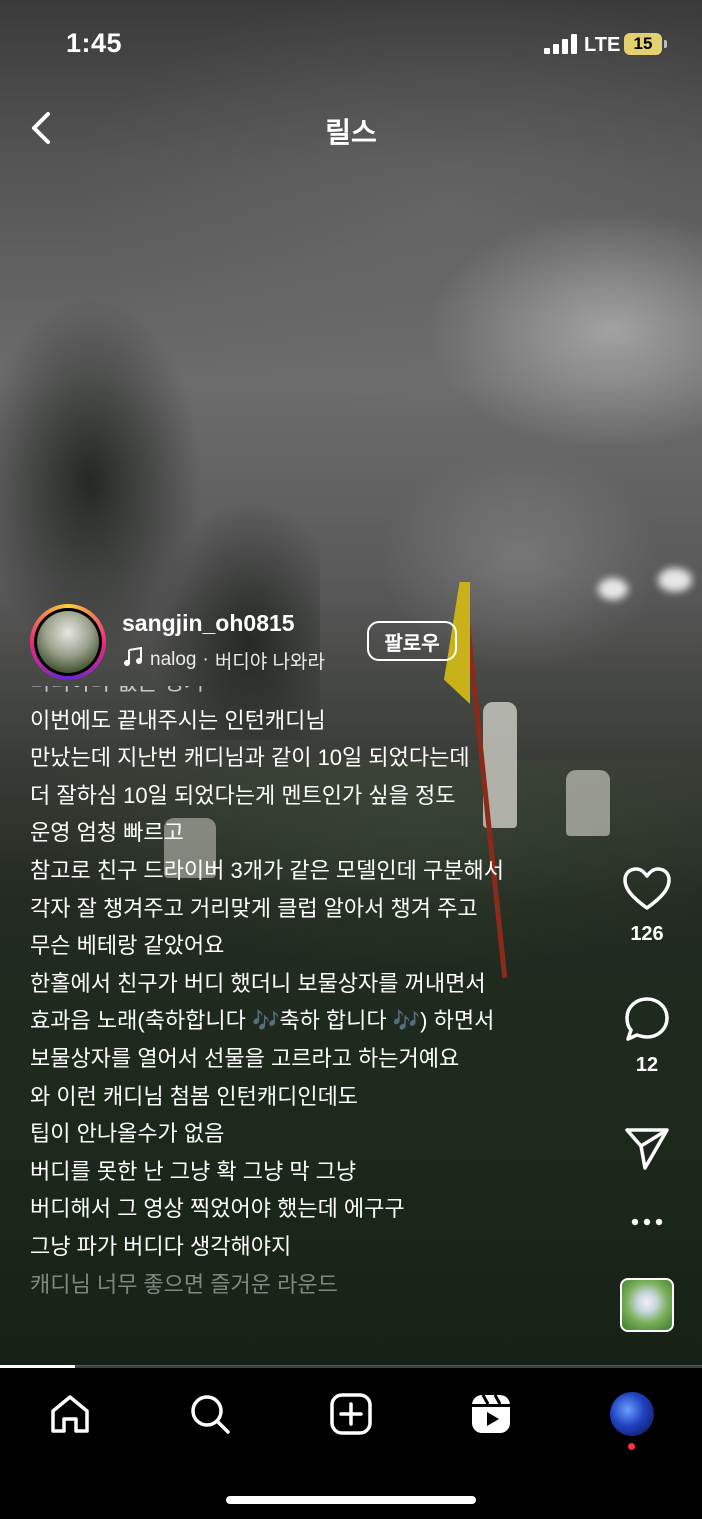 The width and height of the screenshot is (702, 1519). Describe the element at coordinates (647, 1224) in the screenshot. I see `more-dots-icon` at that location.